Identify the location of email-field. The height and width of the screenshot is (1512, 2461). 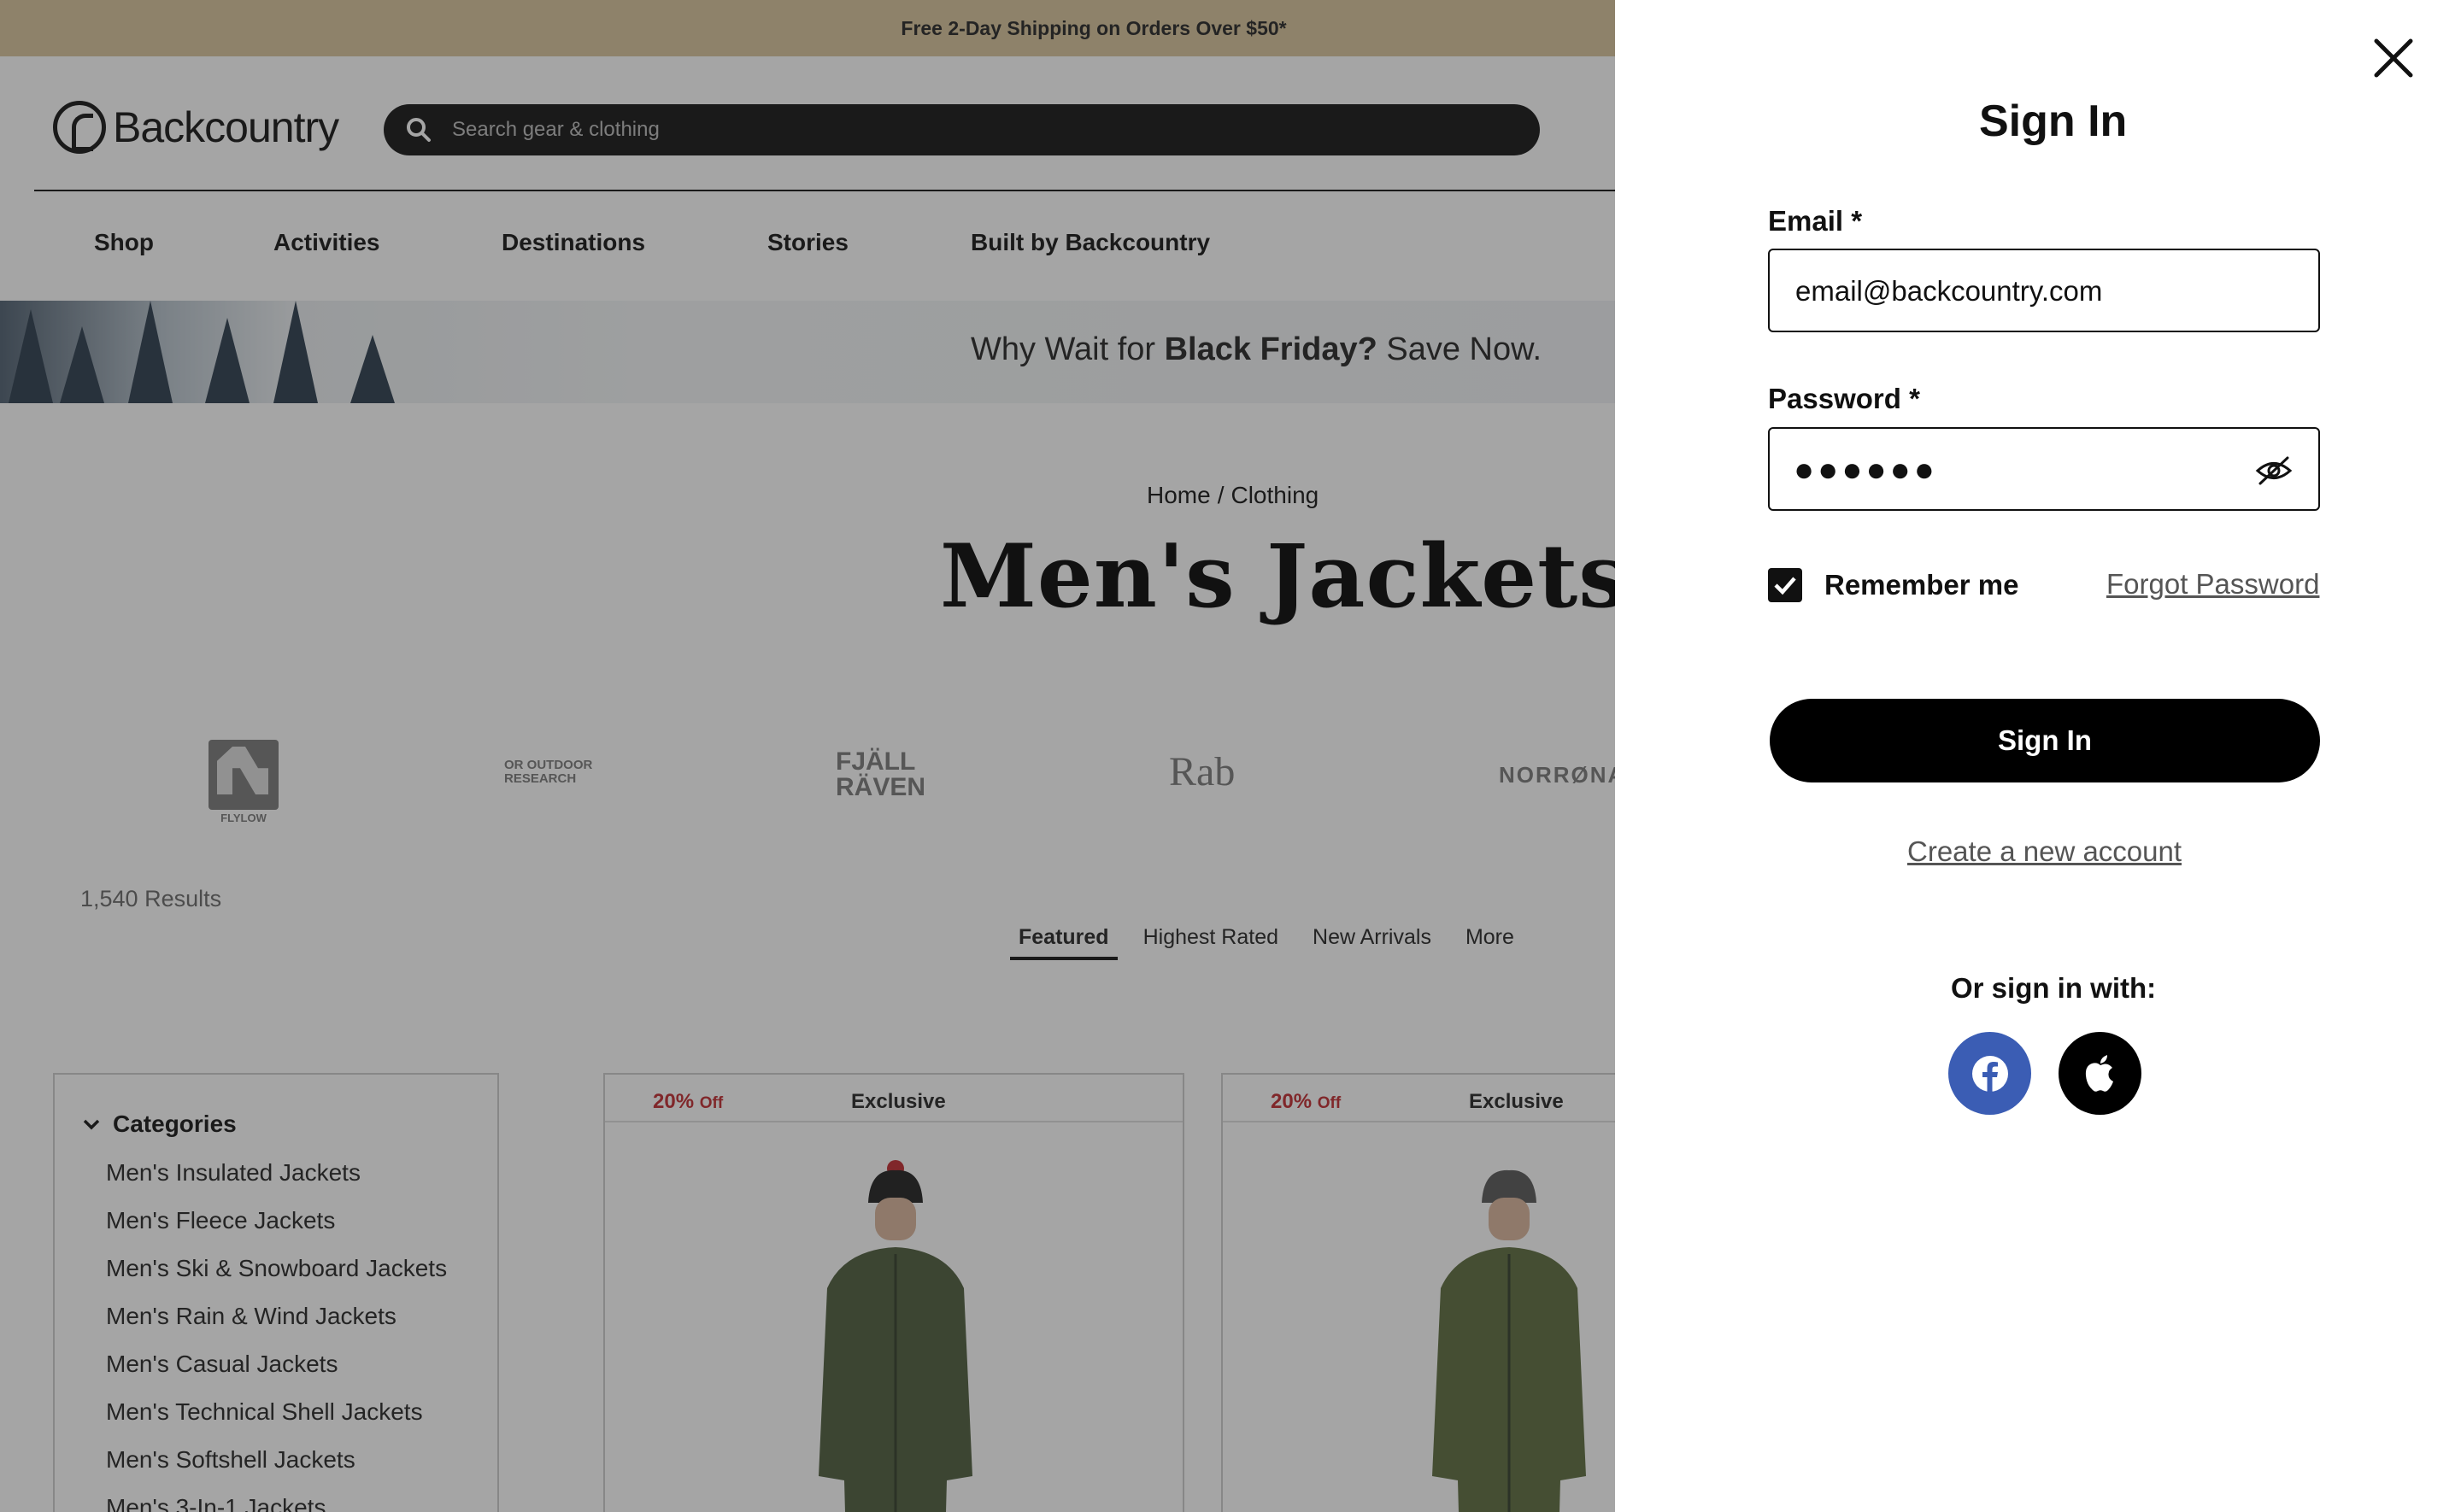
(2044, 290).